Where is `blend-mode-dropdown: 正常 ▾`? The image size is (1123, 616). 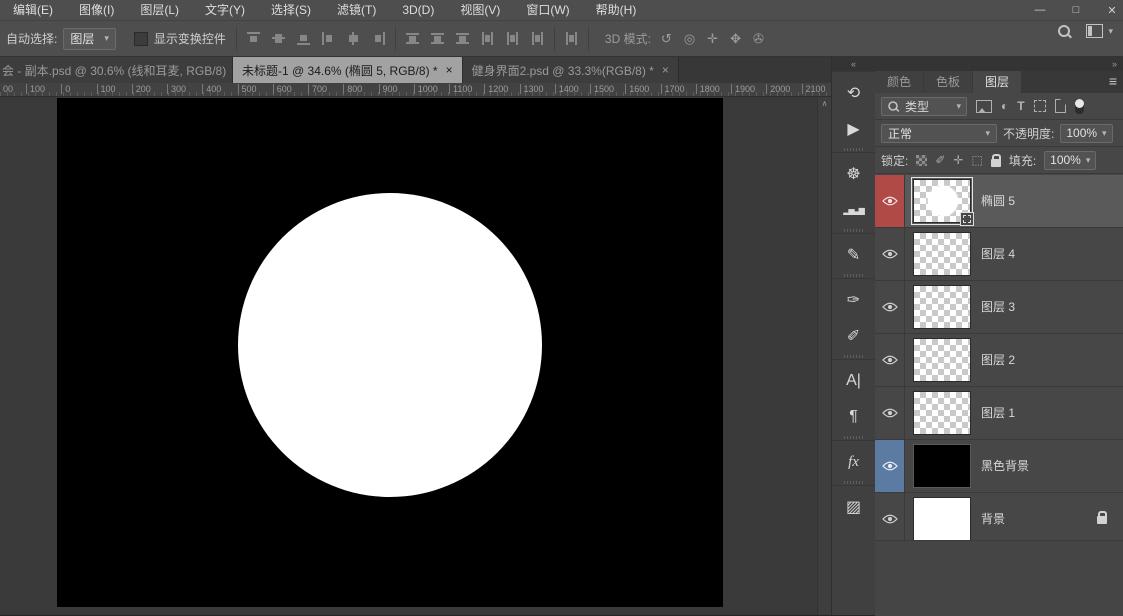 blend-mode-dropdown: 正常 ▾ is located at coordinates (939, 133).